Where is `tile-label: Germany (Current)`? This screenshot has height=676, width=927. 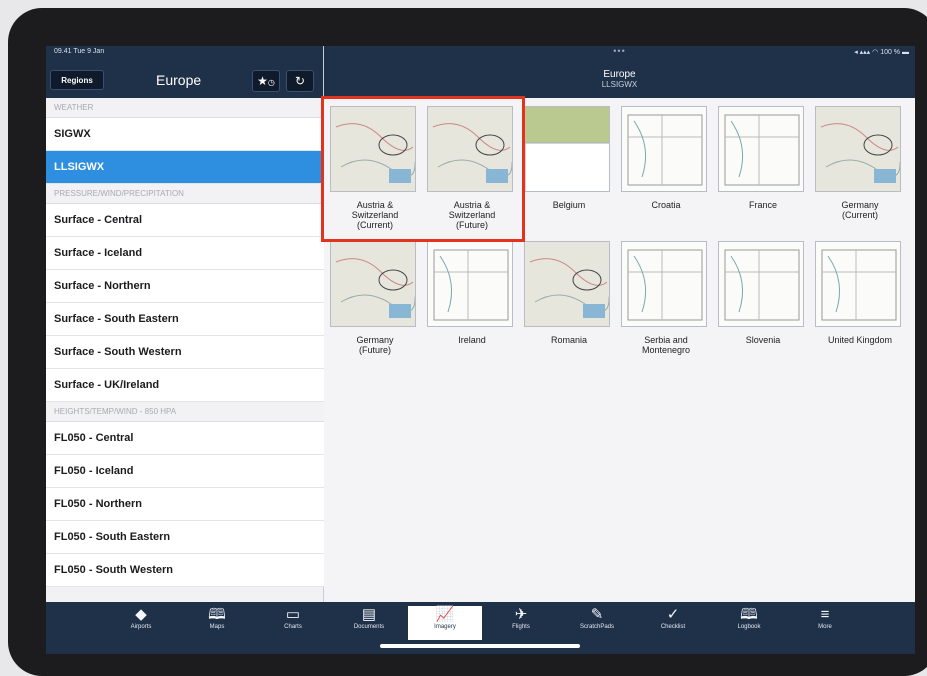 tile-label: Germany (Current) is located at coordinates (860, 210).